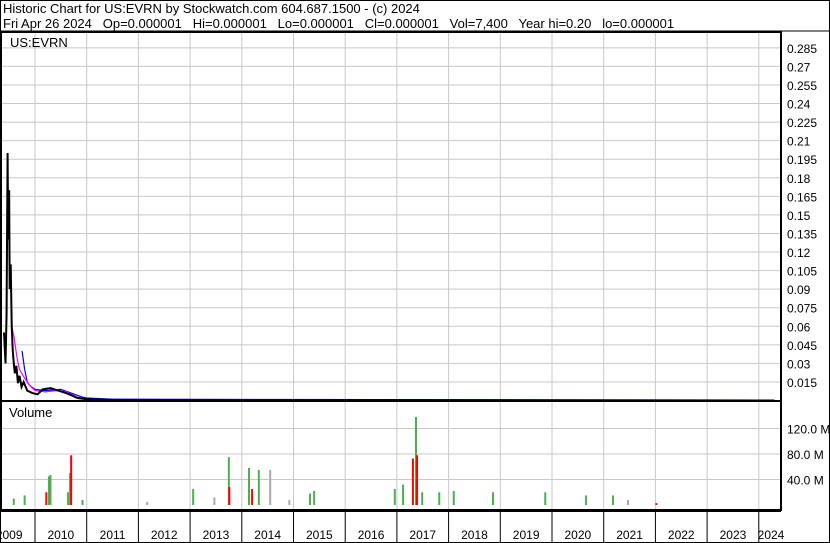  I want to click on price-tick-label: 0.18, so click(799, 179).